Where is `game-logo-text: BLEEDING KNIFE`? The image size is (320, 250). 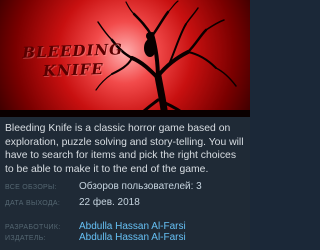
game-logo-text: BLEEDING KNIFE is located at coordinates (72, 61).